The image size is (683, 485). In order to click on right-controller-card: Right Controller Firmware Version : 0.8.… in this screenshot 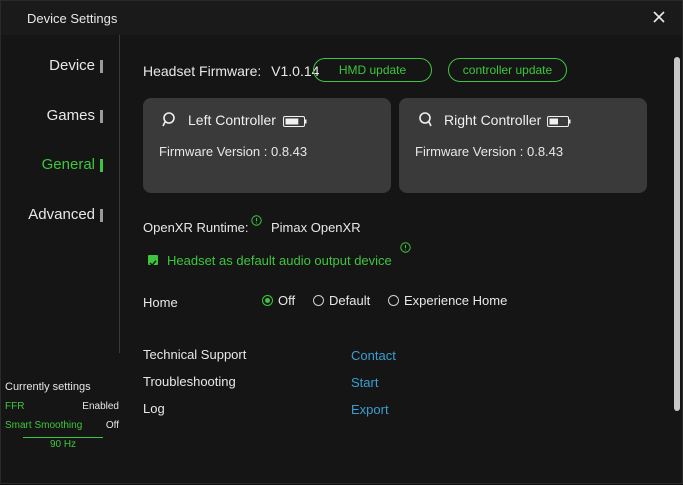, I will do `click(523, 145)`.